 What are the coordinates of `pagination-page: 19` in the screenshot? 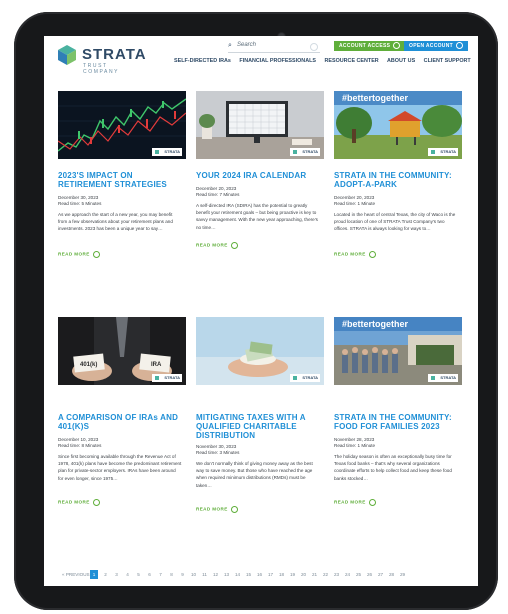 It's located at (292, 574).